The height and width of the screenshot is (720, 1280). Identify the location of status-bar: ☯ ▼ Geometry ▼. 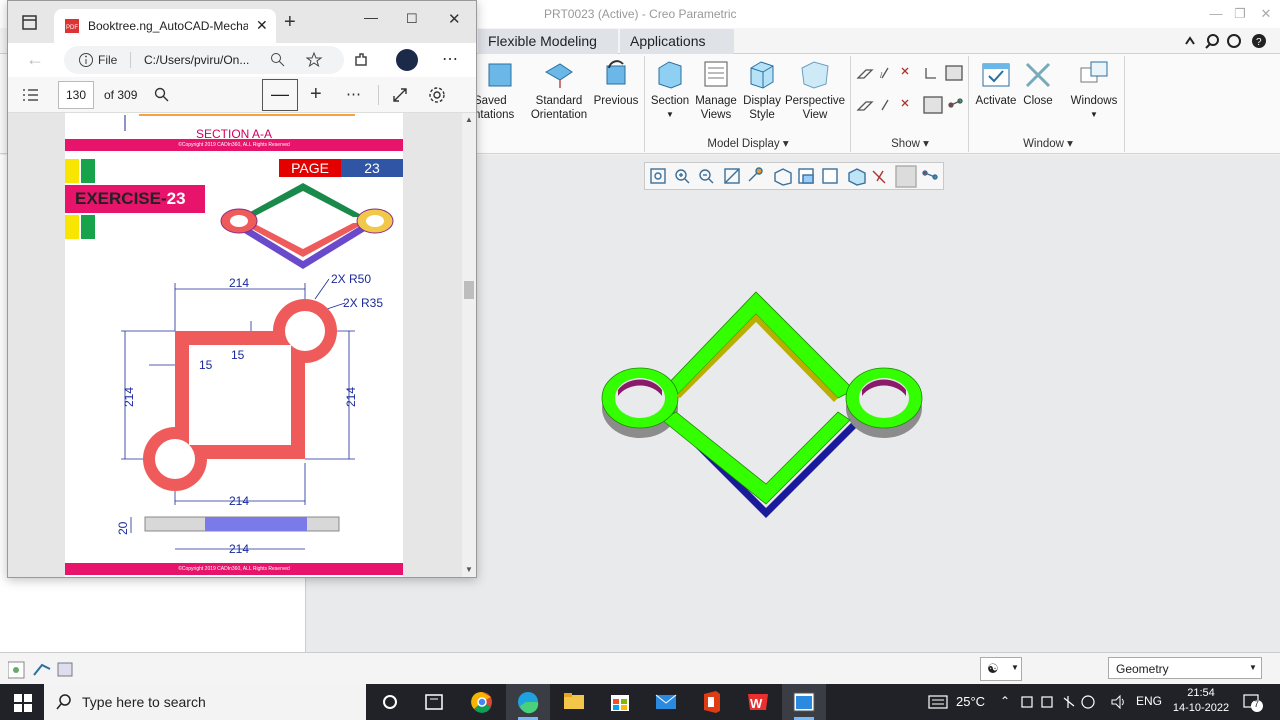
(640, 668).